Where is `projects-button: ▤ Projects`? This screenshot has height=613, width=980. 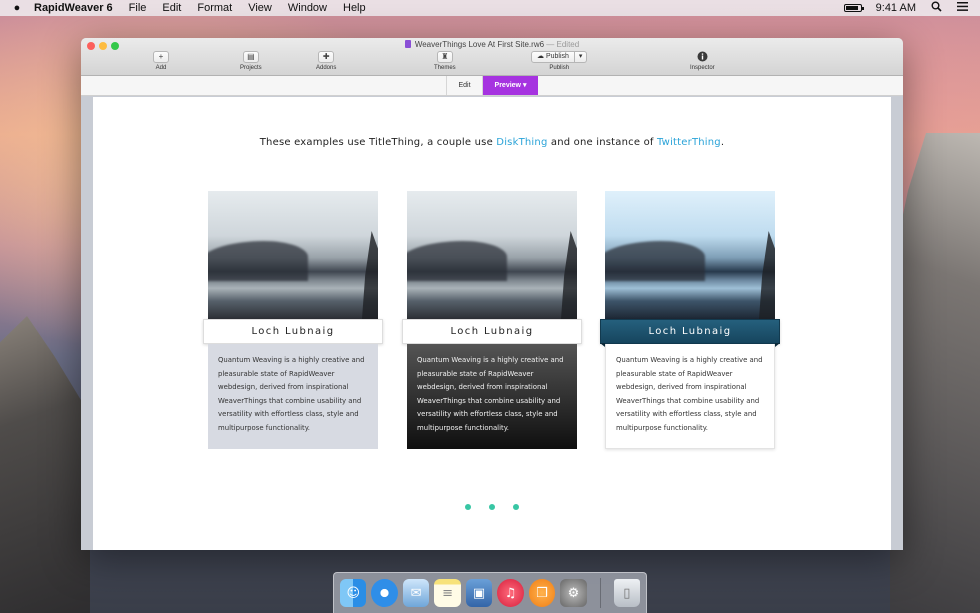 projects-button: ▤ Projects is located at coordinates (251, 61).